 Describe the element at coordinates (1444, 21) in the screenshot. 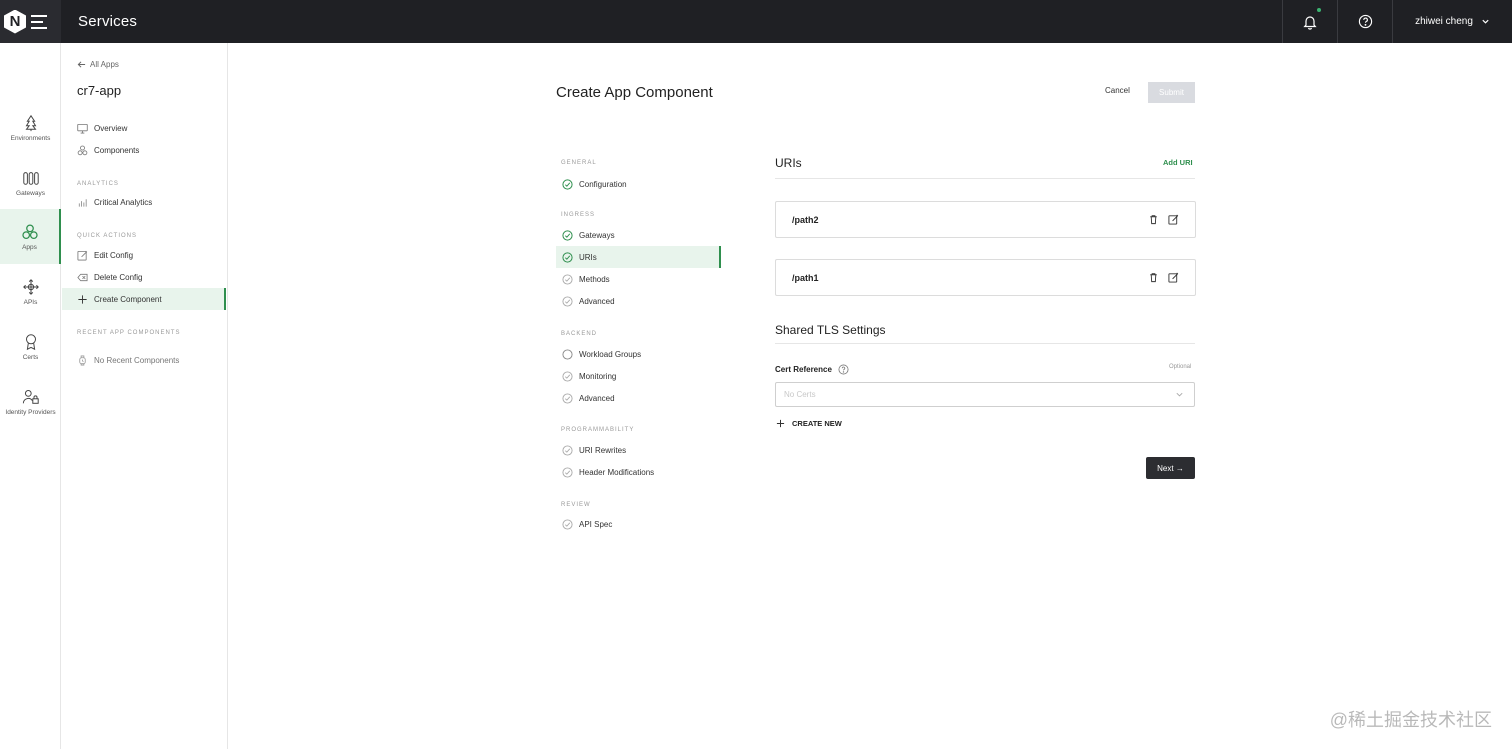

I see `user-name: zhiwei cheng` at that location.